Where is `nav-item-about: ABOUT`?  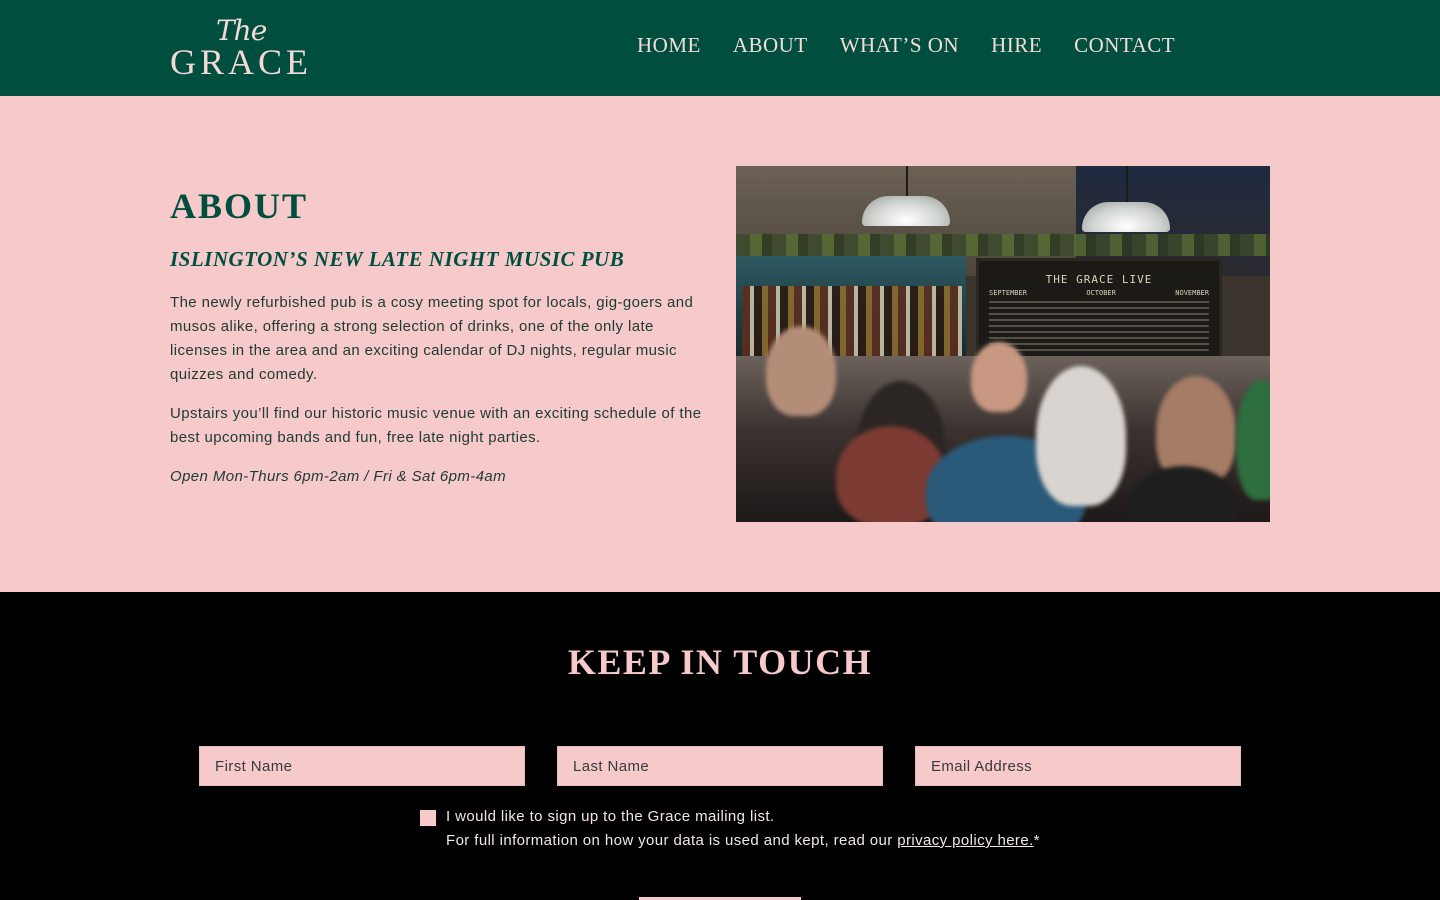 nav-item-about: ABOUT is located at coordinates (770, 45).